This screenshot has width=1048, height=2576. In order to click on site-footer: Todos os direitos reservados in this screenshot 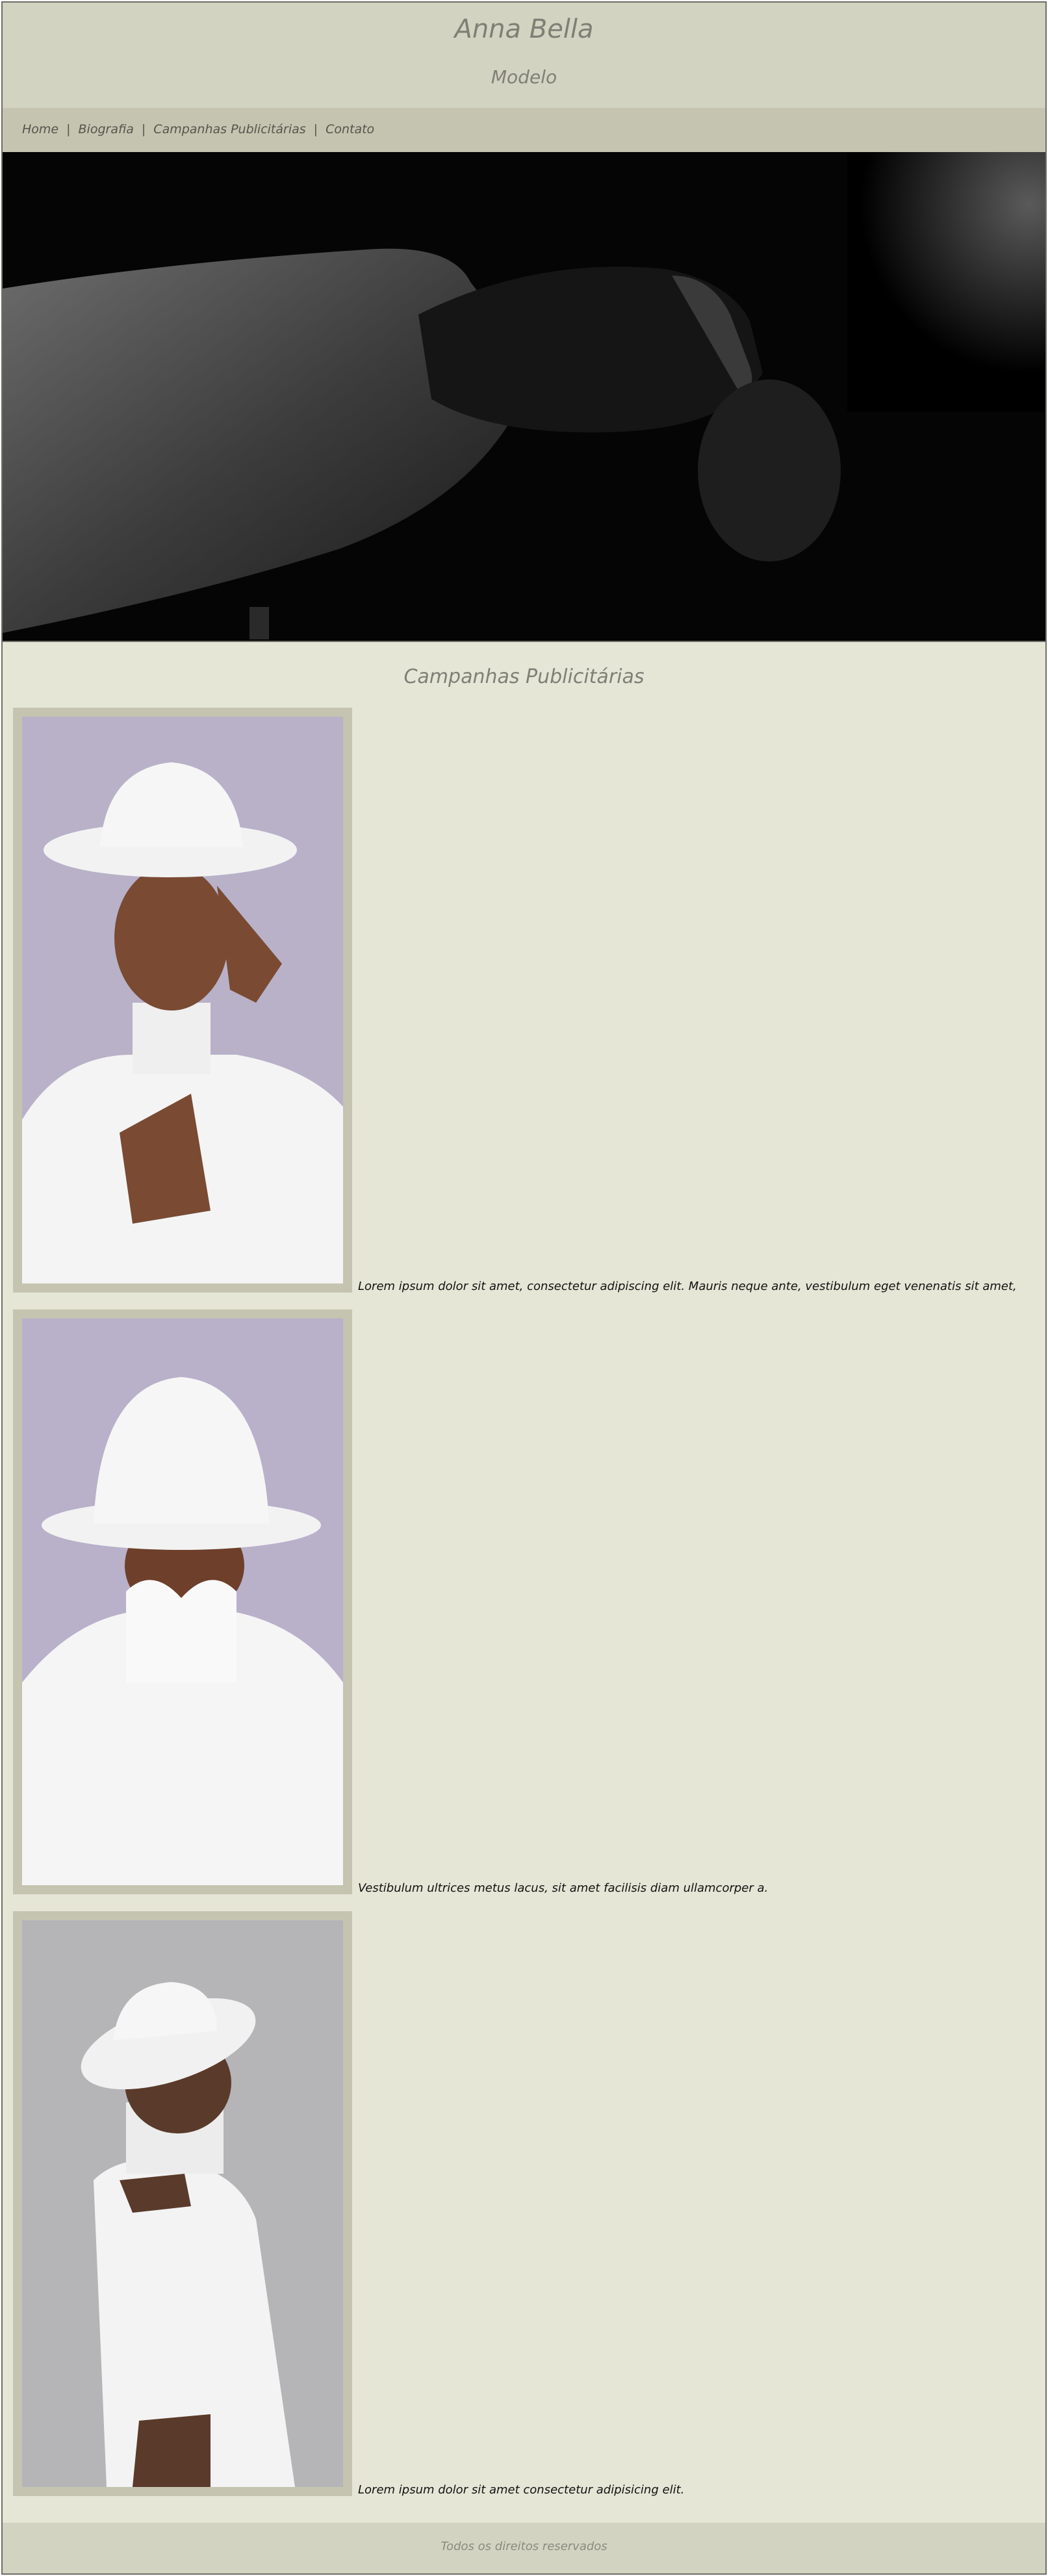, I will do `click(524, 2548)`.